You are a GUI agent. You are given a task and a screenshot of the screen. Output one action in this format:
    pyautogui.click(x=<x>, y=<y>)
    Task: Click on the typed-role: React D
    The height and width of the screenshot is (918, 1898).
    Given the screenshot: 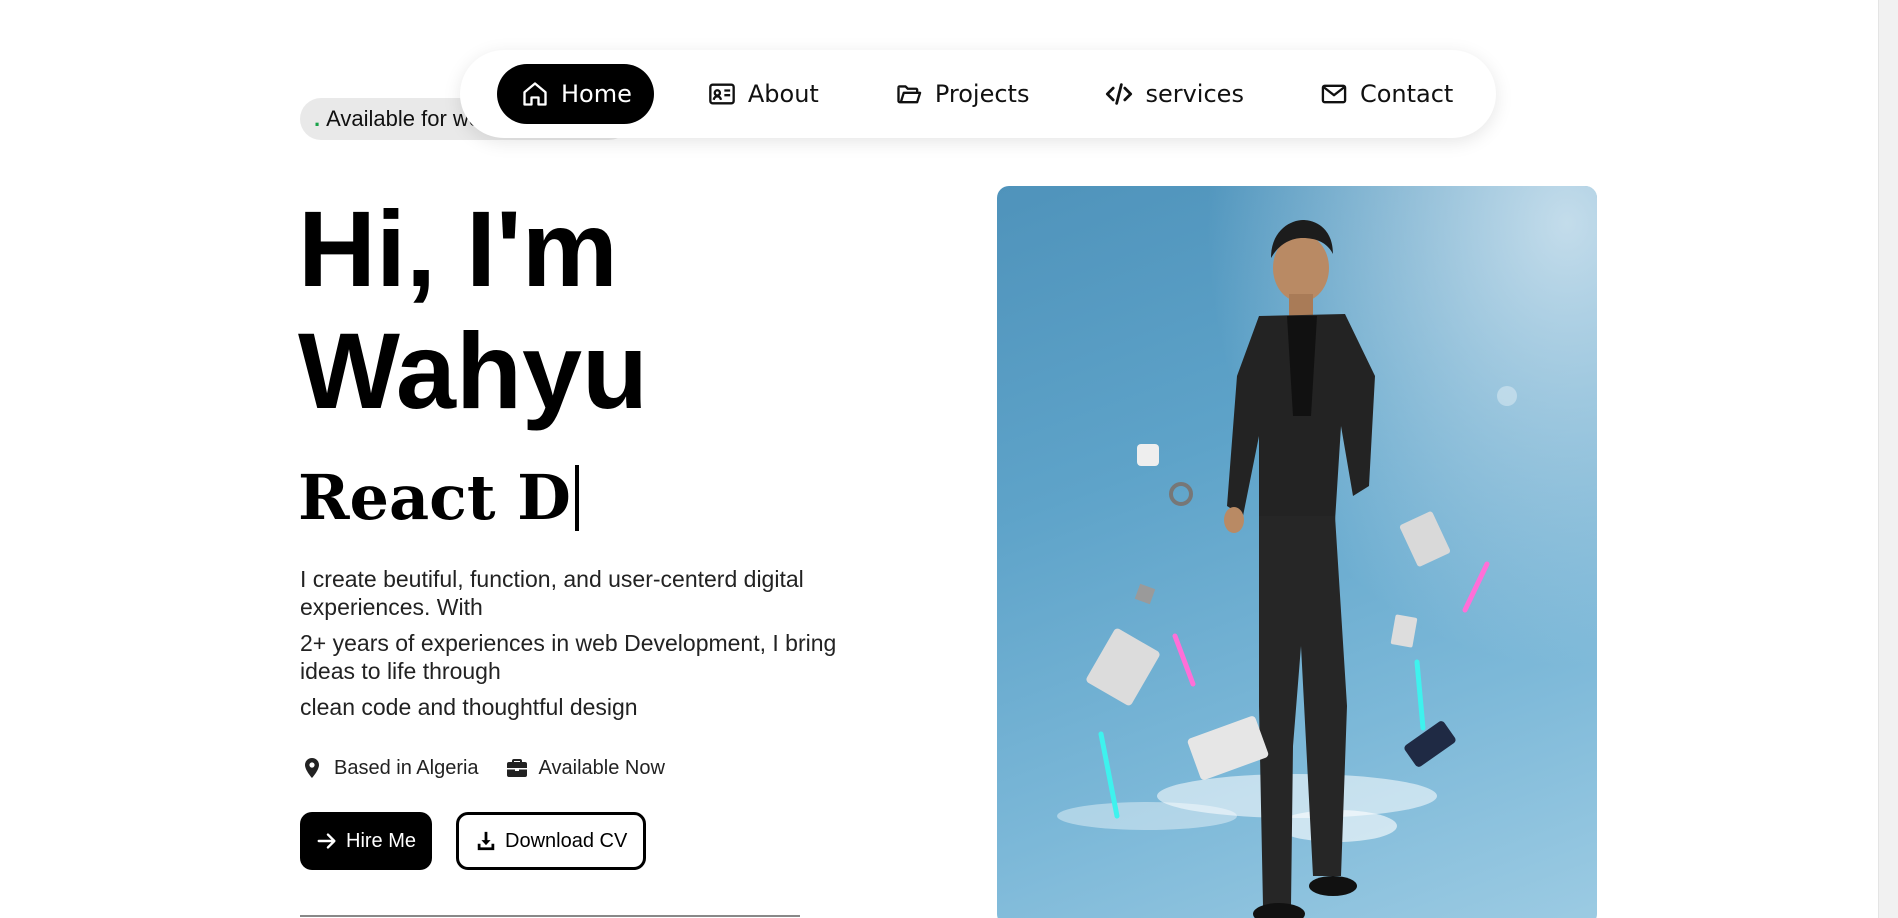 What is the action you would take?
    pyautogui.click(x=438, y=498)
    